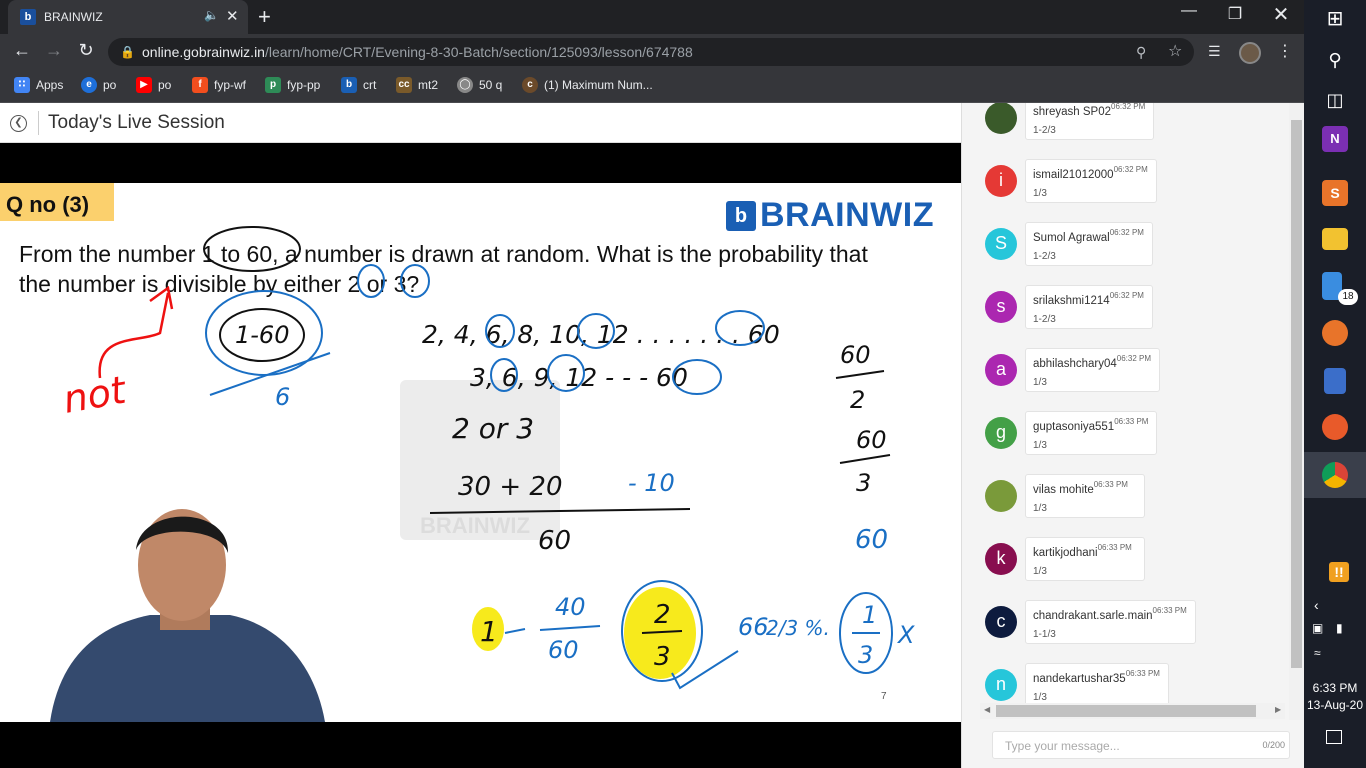 This screenshot has height=768, width=1366. What do you see at coordinates (855, 355) in the screenshot?
I see `hw-r60a: 60` at bounding box center [855, 355].